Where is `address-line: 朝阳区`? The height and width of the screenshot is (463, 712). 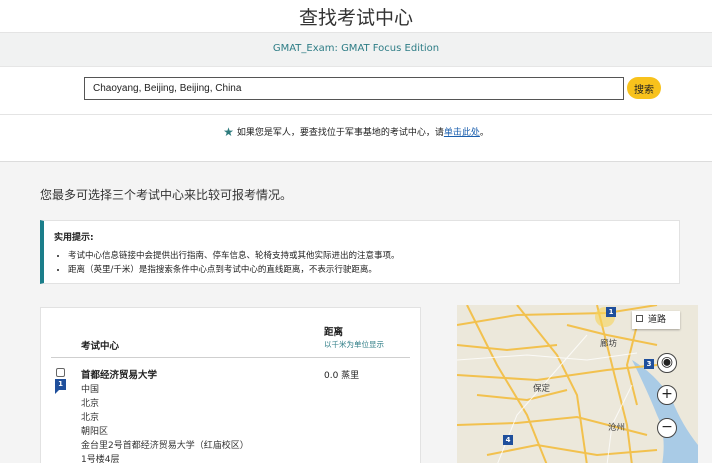
address-line: 朝阳区 is located at coordinates (95, 432).